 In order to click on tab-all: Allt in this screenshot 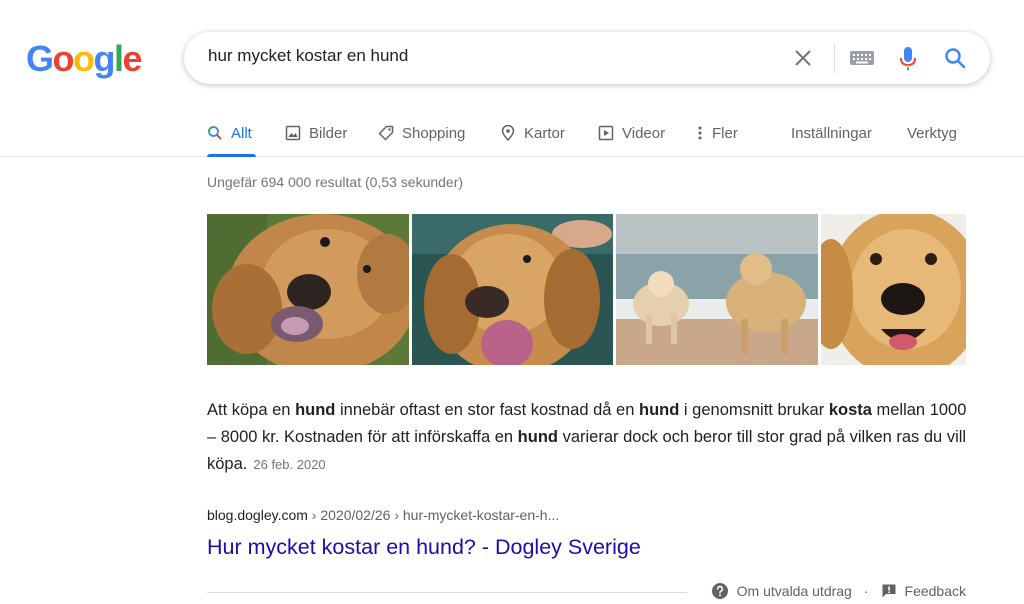, I will do `click(229, 133)`.